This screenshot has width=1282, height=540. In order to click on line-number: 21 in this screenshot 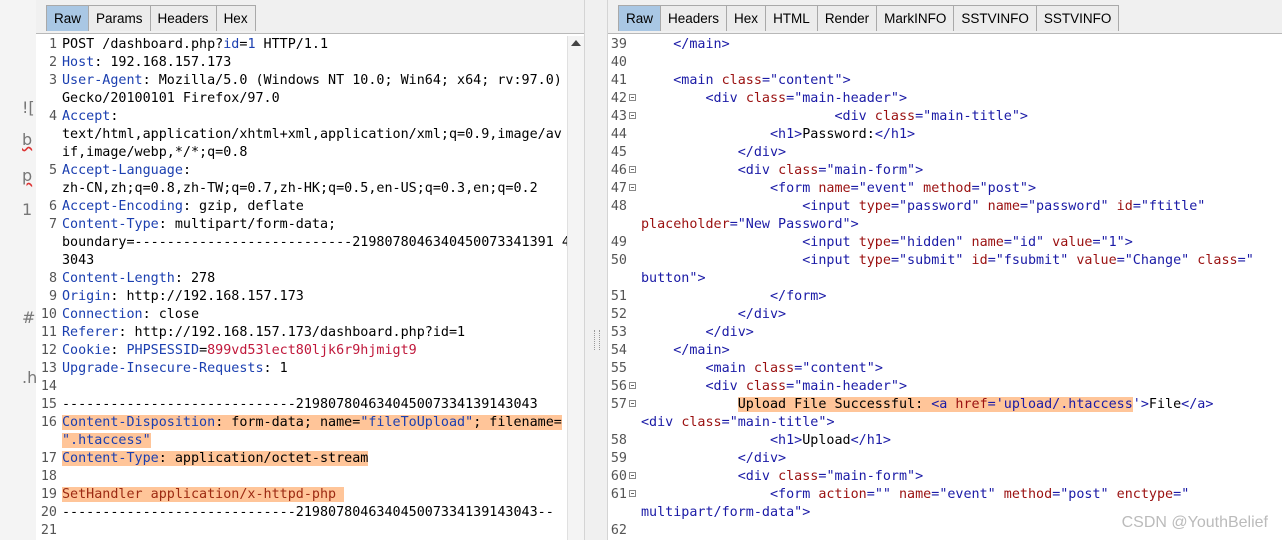, I will do `click(48, 530)`.